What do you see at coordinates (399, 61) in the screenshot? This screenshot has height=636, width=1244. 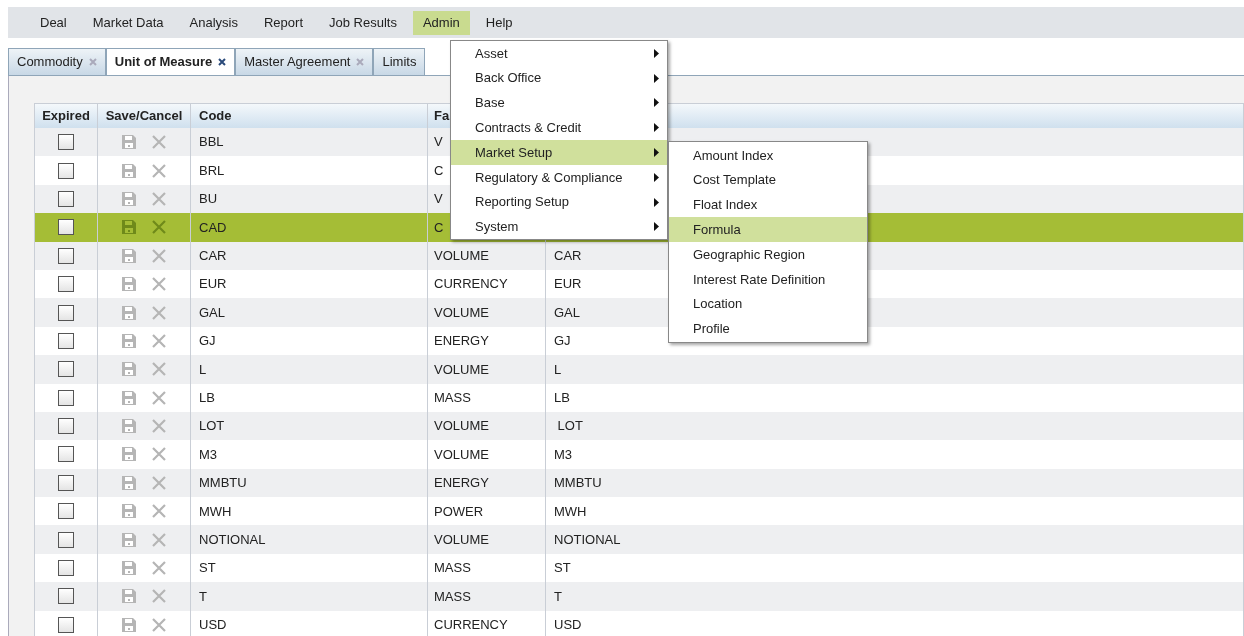 I see `tab: Limits` at bounding box center [399, 61].